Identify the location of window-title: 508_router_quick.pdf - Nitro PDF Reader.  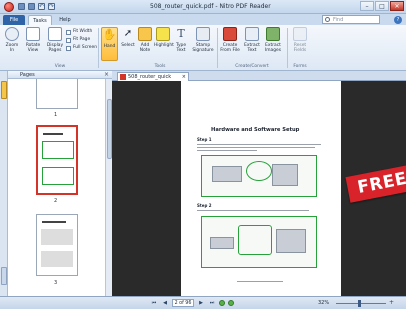
(210, 6).